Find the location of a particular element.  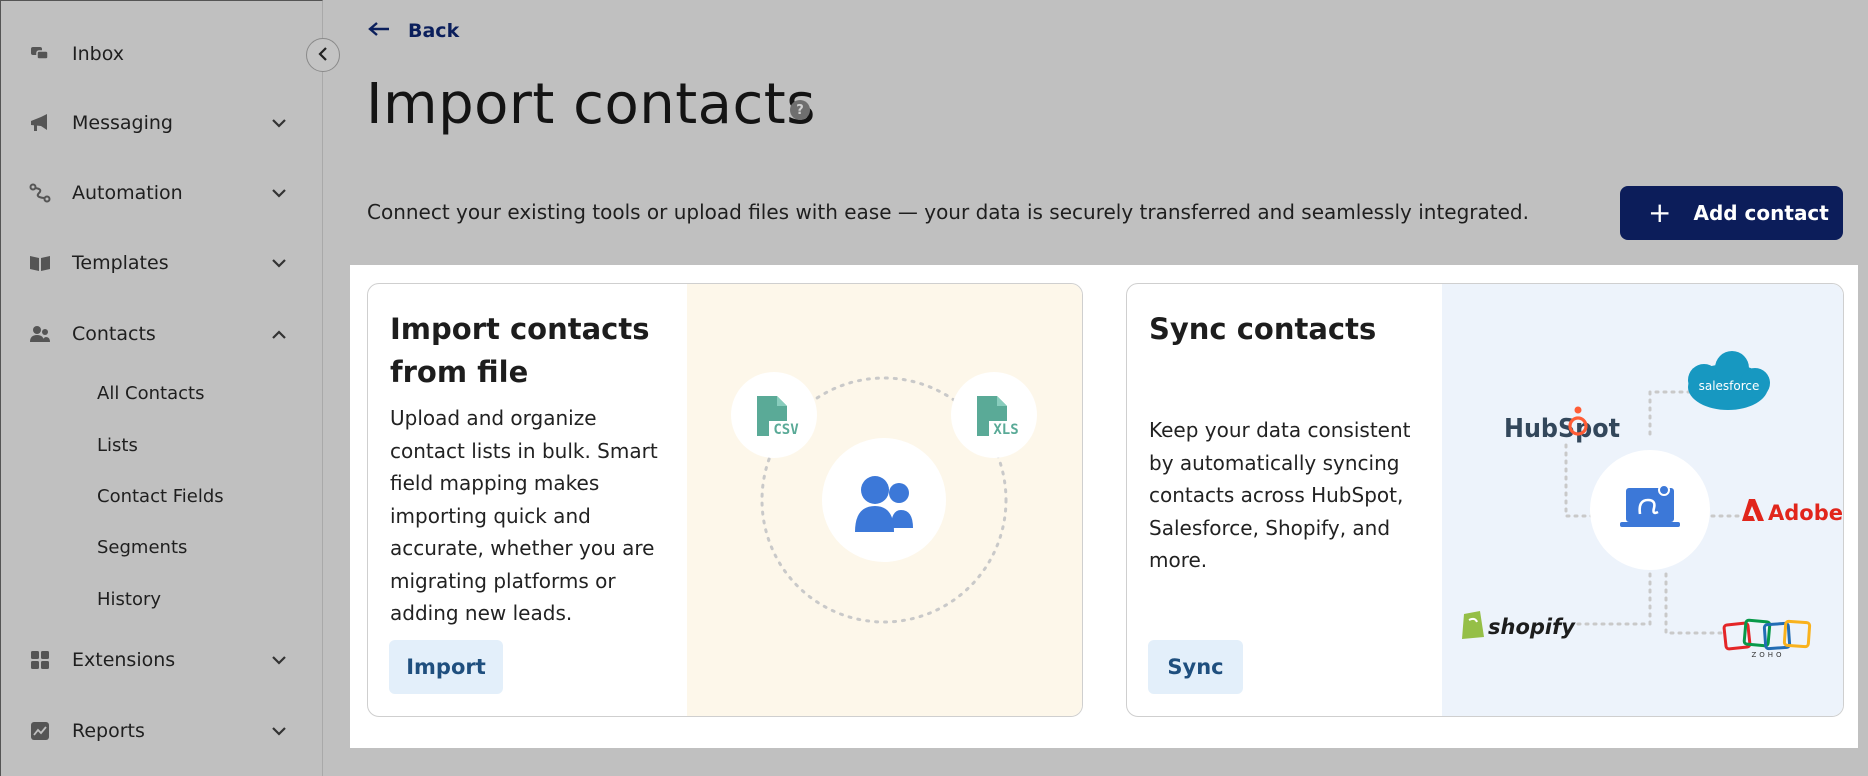

people-icon is located at coordinates (40, 334).